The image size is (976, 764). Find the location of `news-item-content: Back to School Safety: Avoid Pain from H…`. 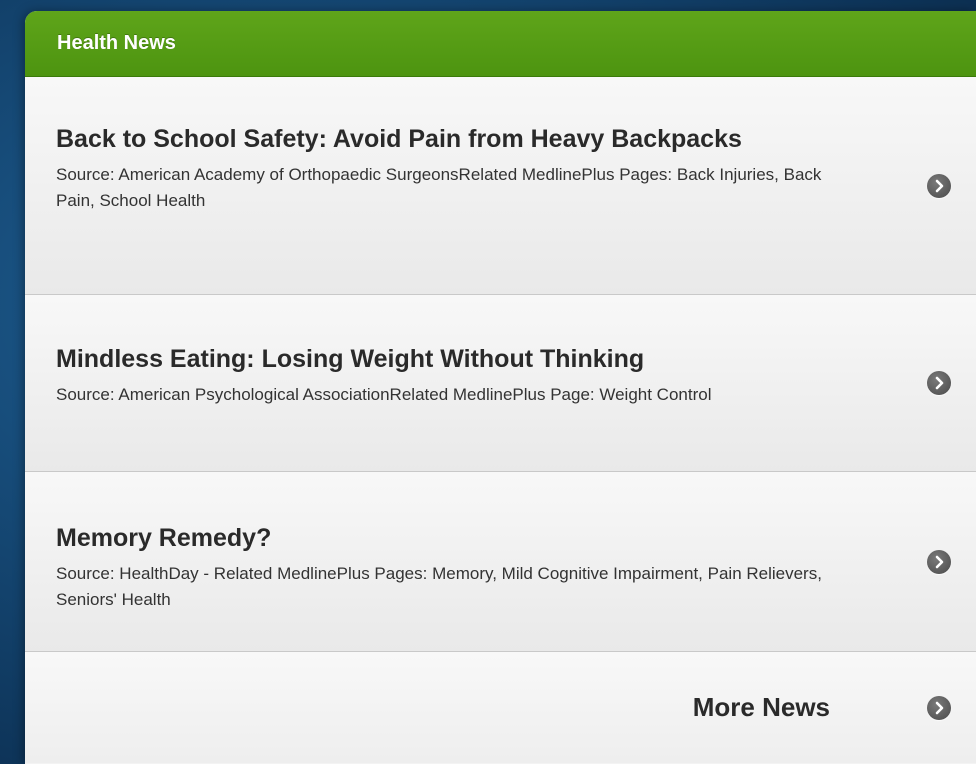

news-item-content: Back to School Safety: Avoid Pain from H… is located at coordinates (456, 168).